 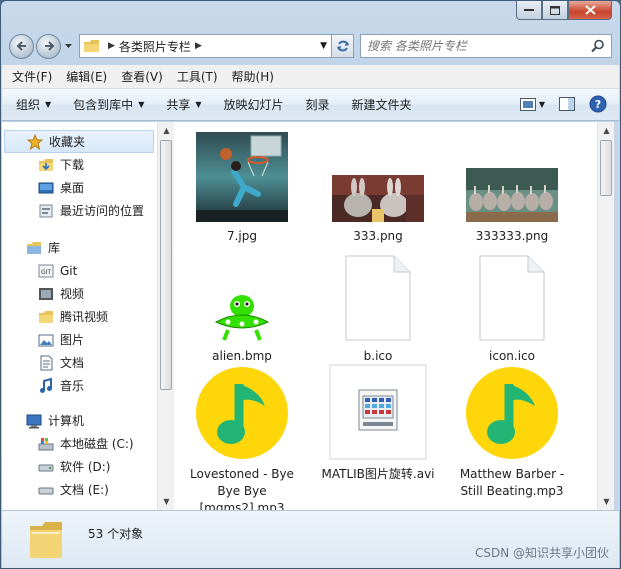 I want to click on menu-edit: 编辑(E), so click(x=86, y=76).